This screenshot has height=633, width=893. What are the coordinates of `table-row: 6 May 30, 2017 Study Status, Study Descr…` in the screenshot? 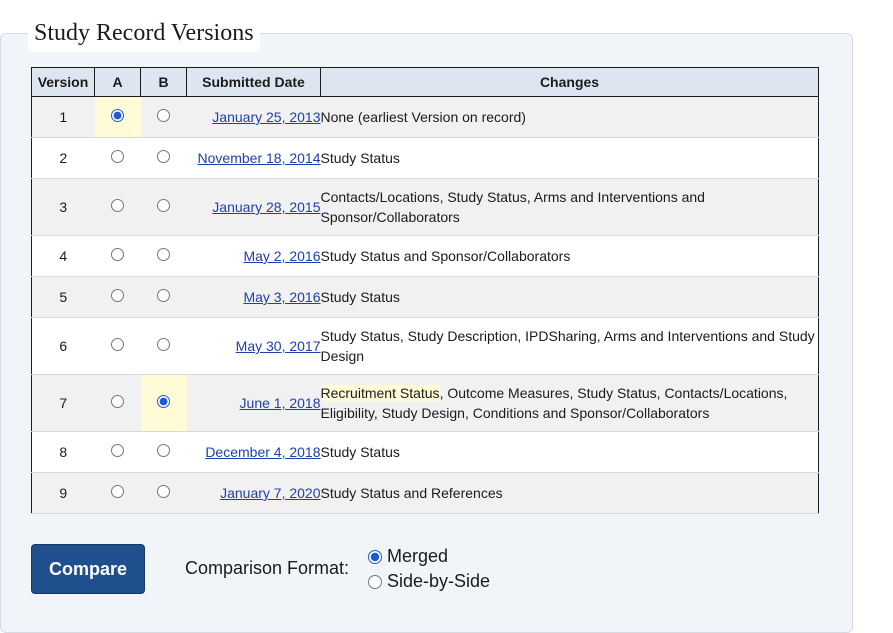 It's located at (425, 346).